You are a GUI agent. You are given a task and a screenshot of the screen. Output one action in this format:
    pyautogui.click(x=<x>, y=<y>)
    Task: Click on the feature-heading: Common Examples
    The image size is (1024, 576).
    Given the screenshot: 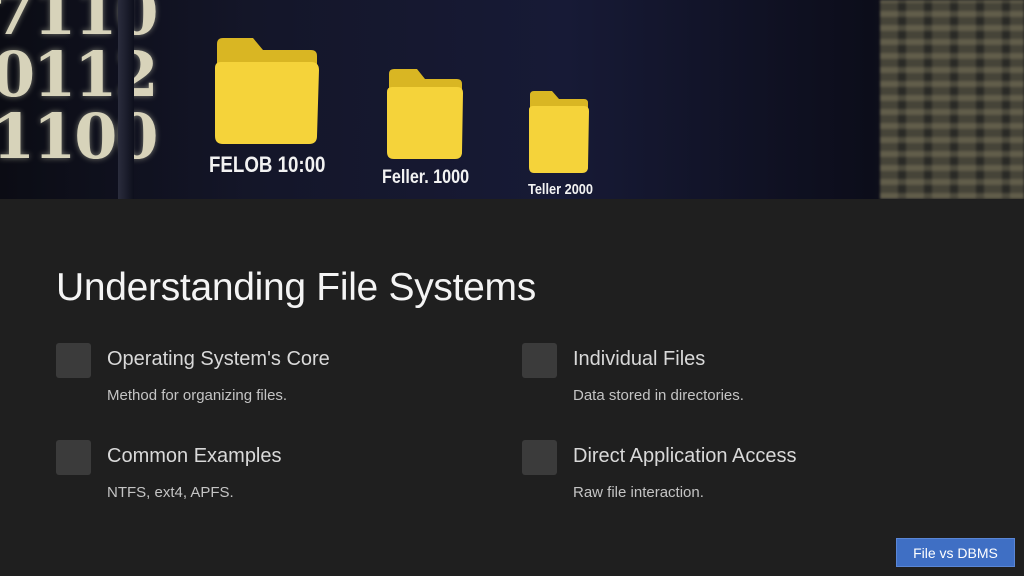 What is the action you would take?
    pyautogui.click(x=194, y=456)
    